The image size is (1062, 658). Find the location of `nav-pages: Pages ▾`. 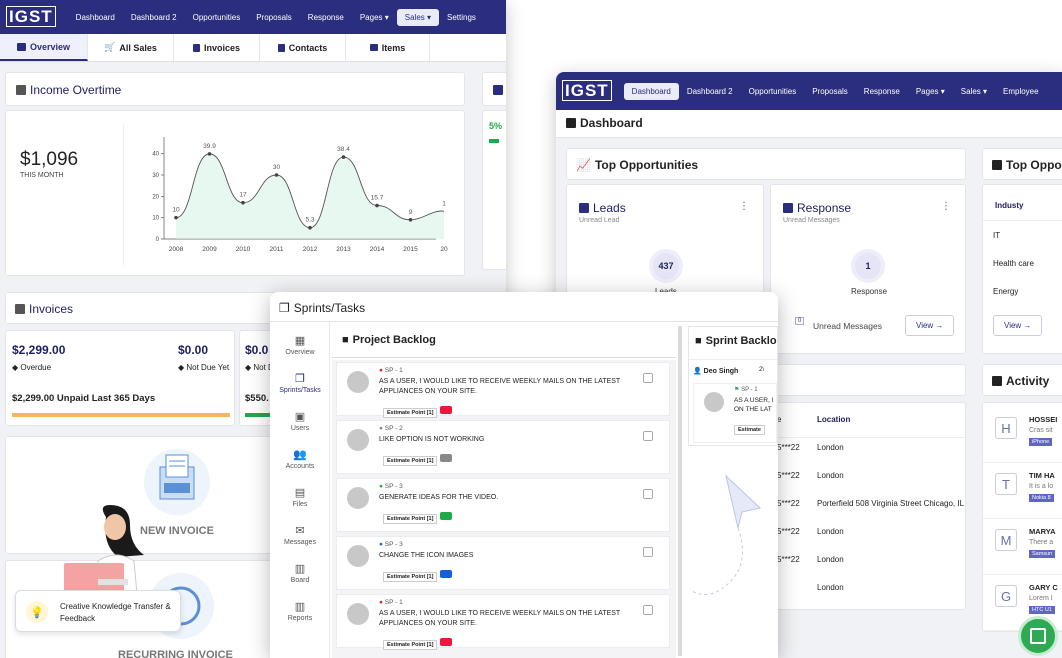

nav-pages: Pages ▾ is located at coordinates (374, 17).